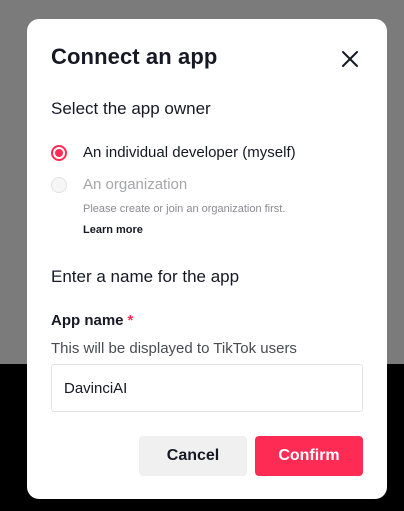 Image resolution: width=404 pixels, height=511 pixels. I want to click on required-asterisk: *, so click(130, 320).